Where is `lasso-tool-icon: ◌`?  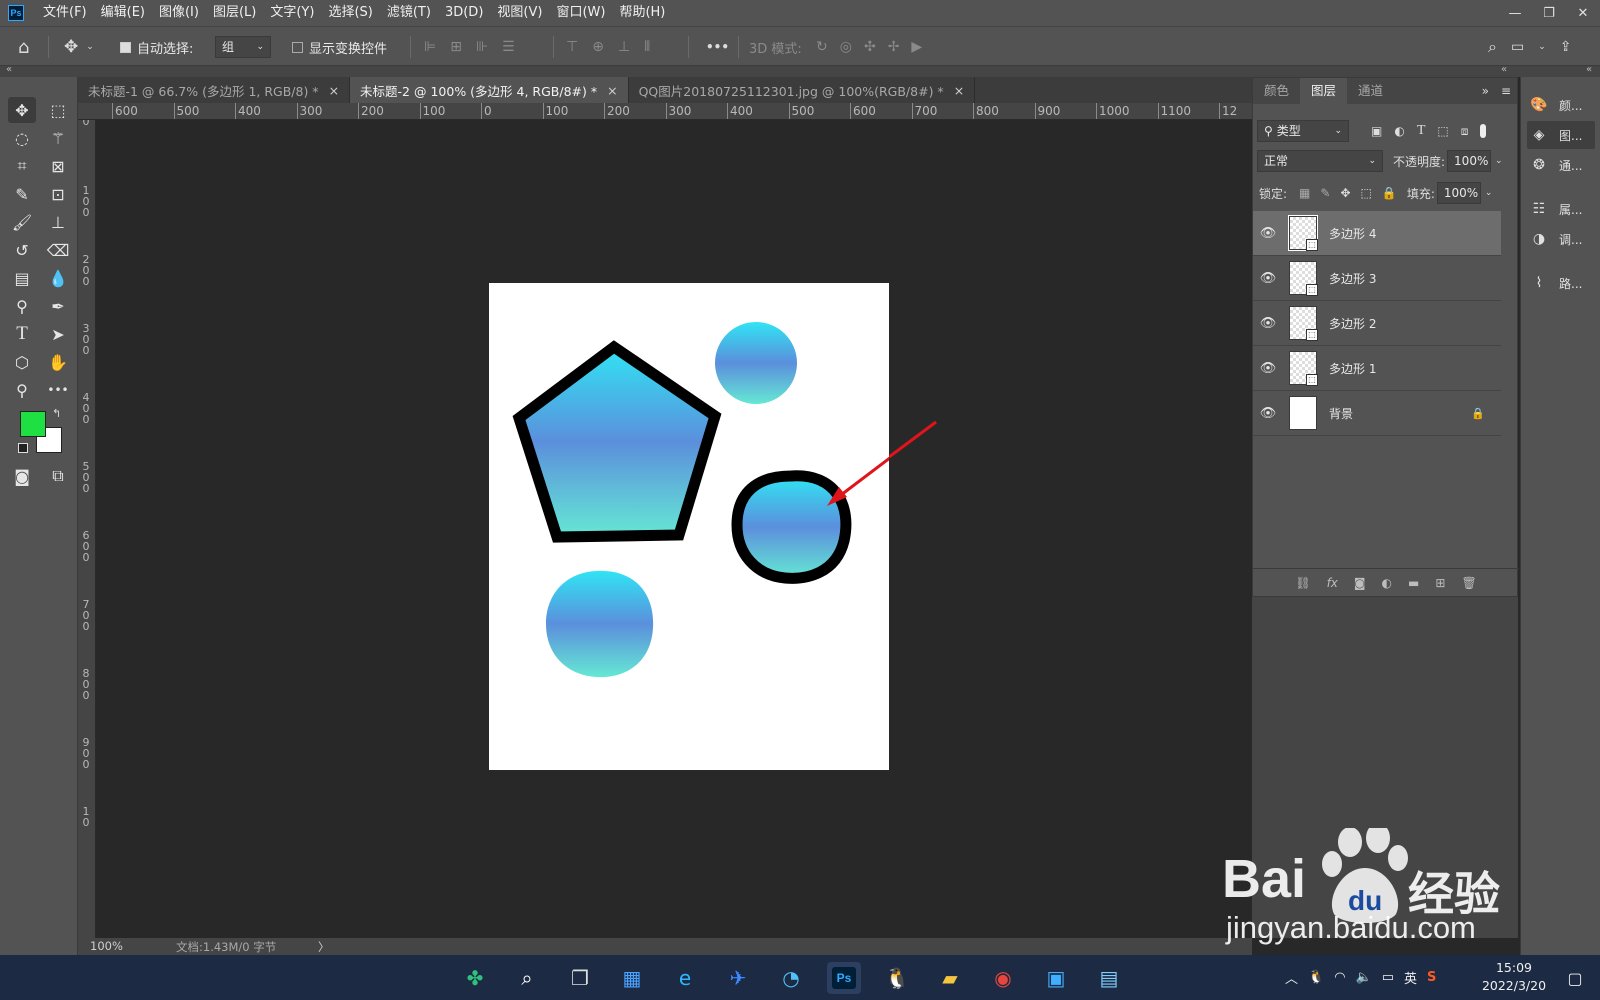
lasso-tool-icon: ◌ is located at coordinates (22, 138).